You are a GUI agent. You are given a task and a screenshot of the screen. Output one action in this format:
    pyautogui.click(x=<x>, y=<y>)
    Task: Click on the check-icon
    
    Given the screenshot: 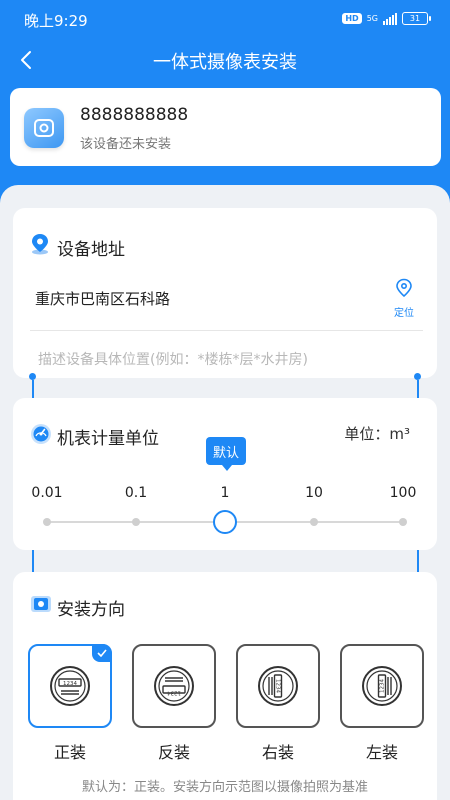 What is the action you would take?
    pyautogui.click(x=102, y=653)
    